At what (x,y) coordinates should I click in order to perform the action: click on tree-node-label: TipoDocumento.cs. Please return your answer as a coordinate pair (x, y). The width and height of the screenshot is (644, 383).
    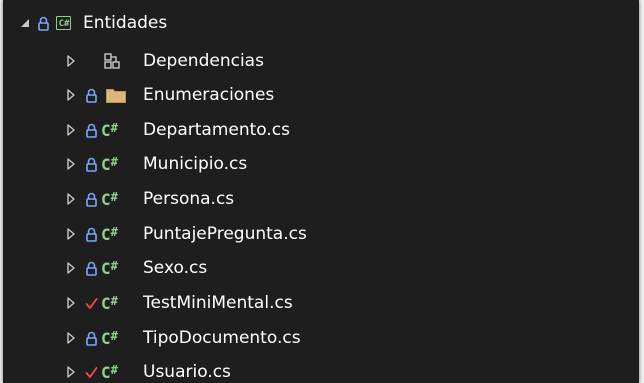
    Looking at the image, I should click on (222, 338).